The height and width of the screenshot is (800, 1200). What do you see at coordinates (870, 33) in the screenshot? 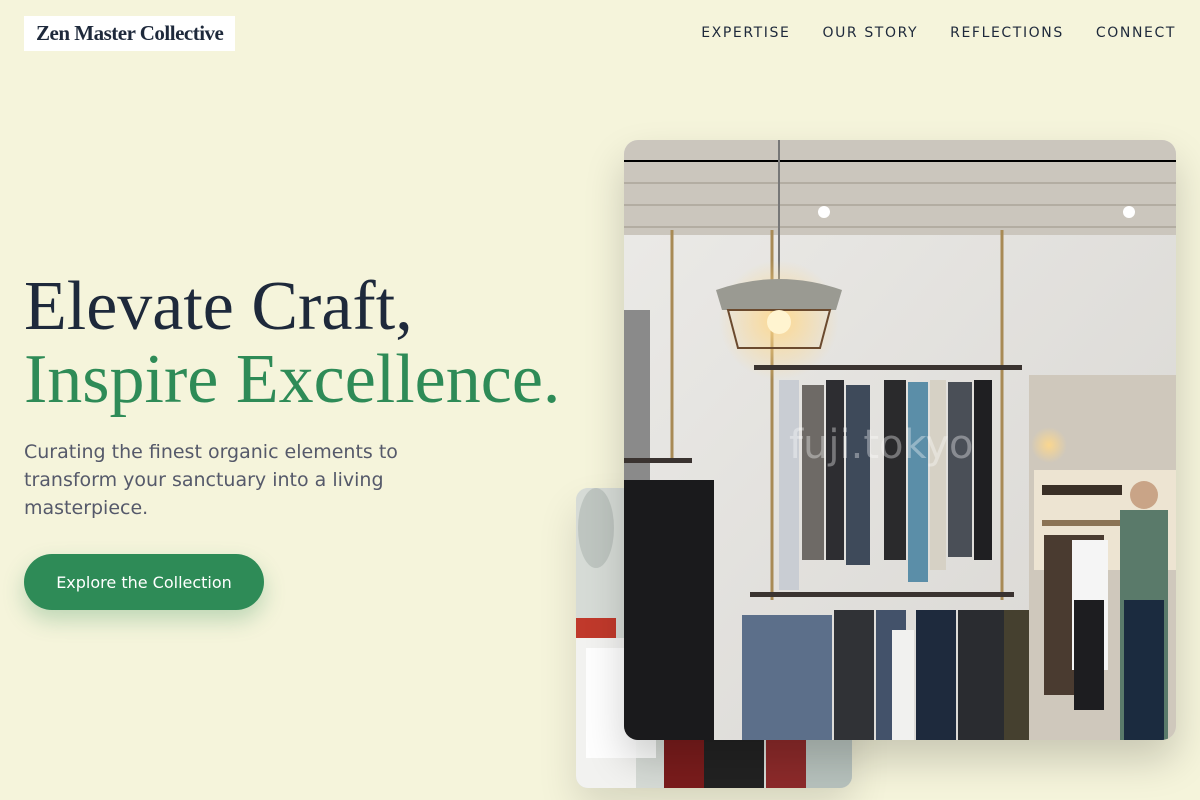
I see `nav-item-our-story: OUR STORY` at bounding box center [870, 33].